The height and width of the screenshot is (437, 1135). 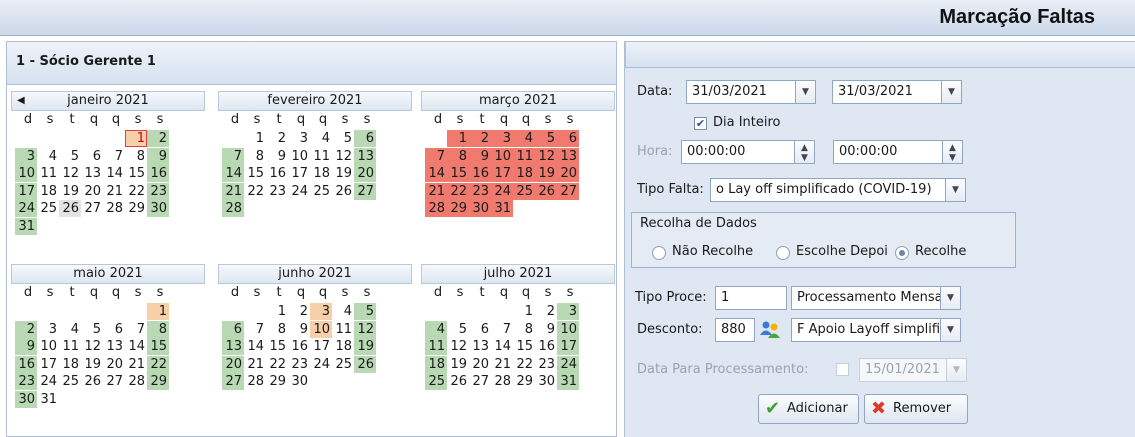 I want to click on hora-to-field: 00:00:00, so click(x=888, y=152).